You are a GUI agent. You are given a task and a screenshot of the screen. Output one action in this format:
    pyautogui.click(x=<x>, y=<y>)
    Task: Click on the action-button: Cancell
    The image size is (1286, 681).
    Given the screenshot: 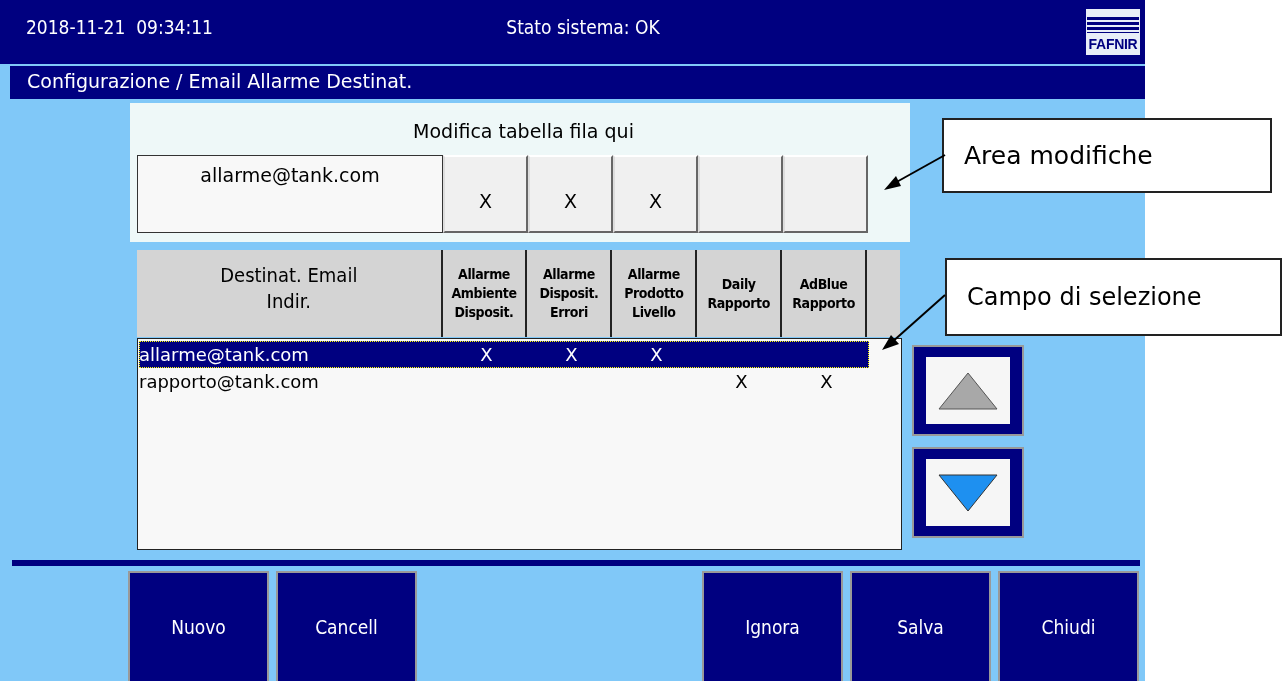 What is the action you would take?
    pyautogui.click(x=346, y=626)
    